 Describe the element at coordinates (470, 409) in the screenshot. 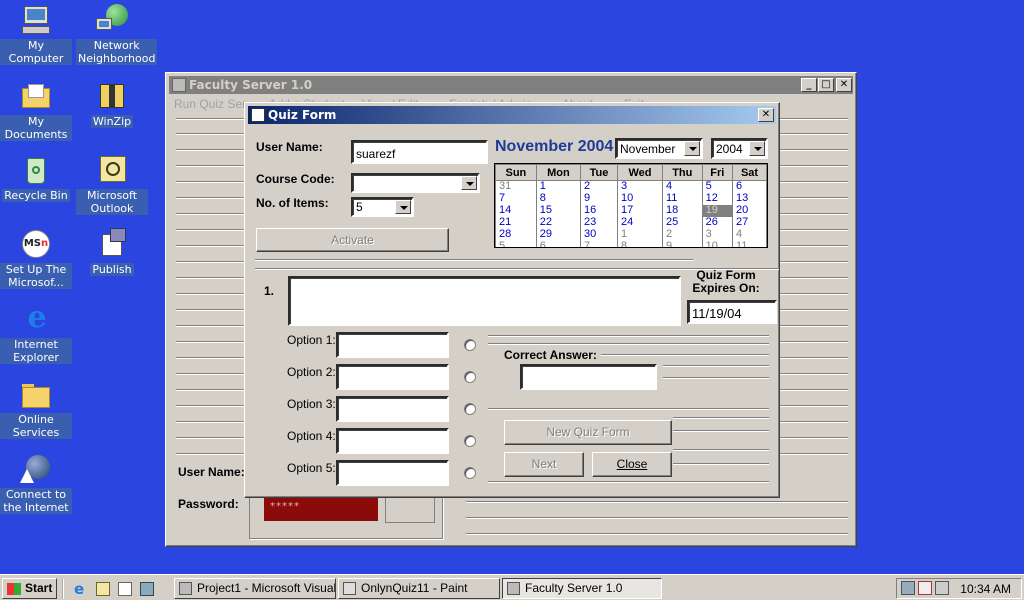

I see `option-3-radio` at that location.